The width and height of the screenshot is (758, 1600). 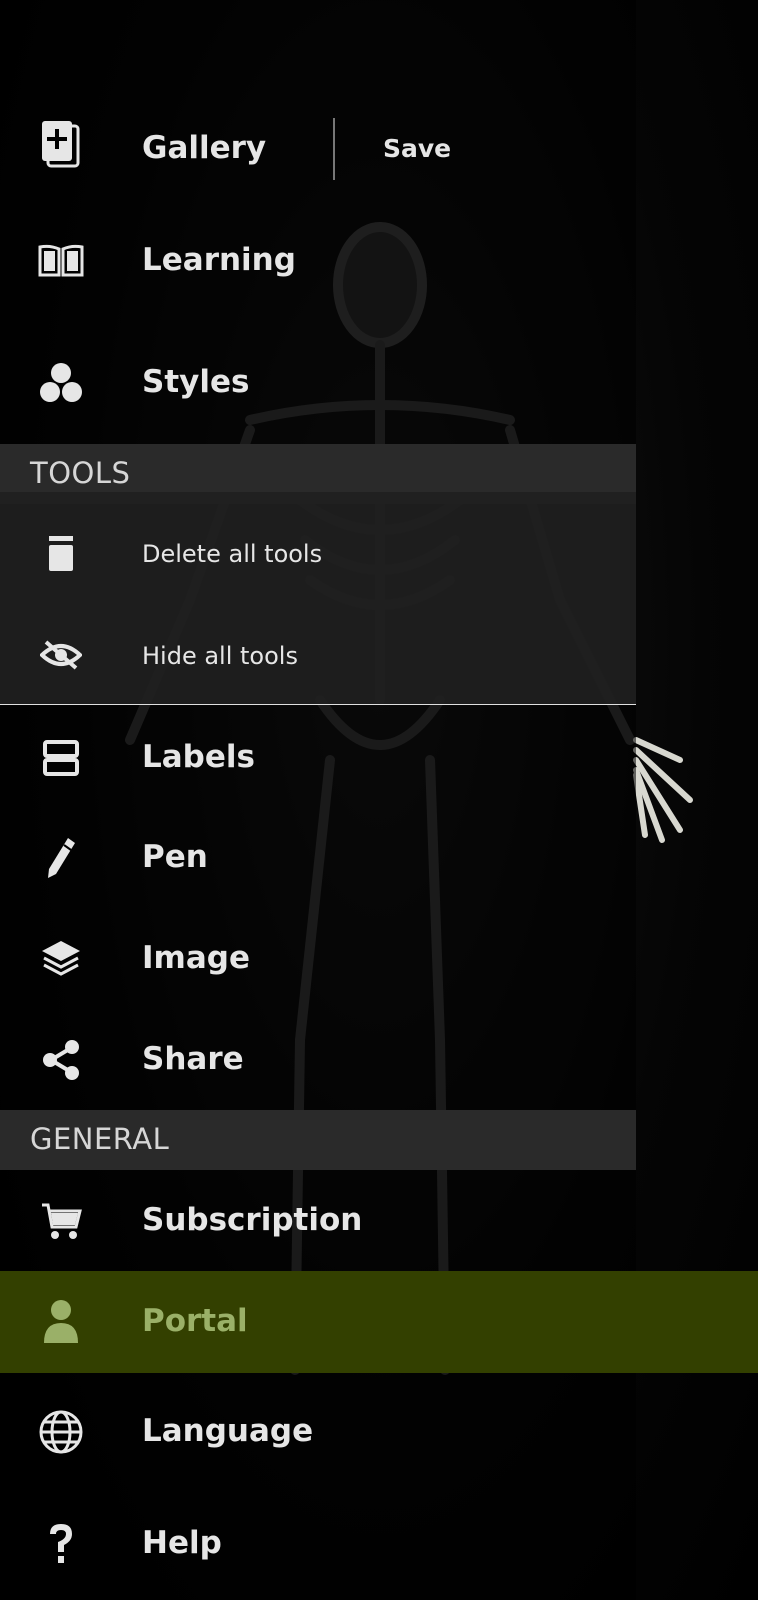 I want to click on trash-icon, so click(x=61, y=553).